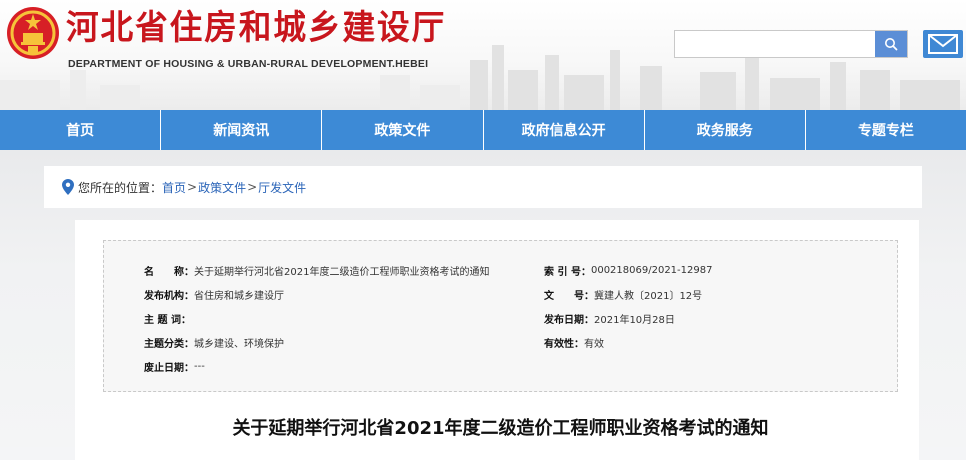 Image resolution: width=966 pixels, height=460 pixels. I want to click on nav-item-home: 首页, so click(81, 130).